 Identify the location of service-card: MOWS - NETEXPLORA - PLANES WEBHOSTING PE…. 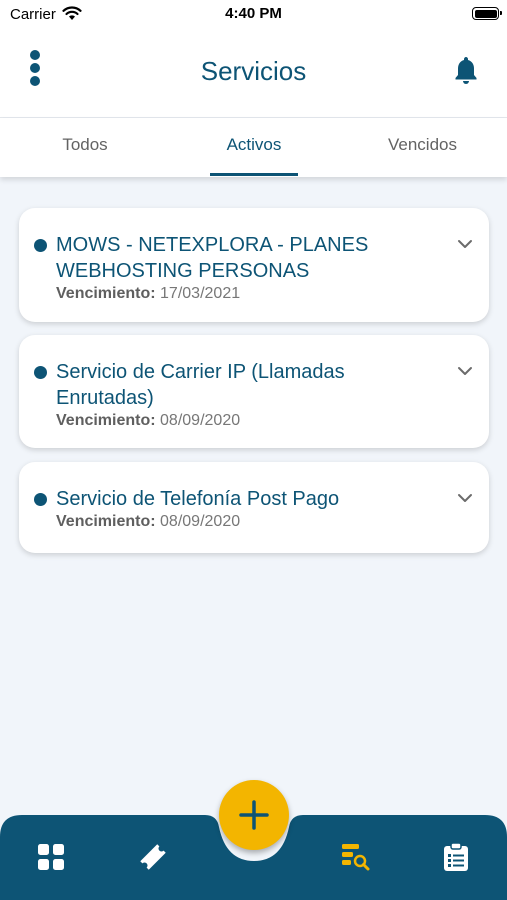
(254, 265).